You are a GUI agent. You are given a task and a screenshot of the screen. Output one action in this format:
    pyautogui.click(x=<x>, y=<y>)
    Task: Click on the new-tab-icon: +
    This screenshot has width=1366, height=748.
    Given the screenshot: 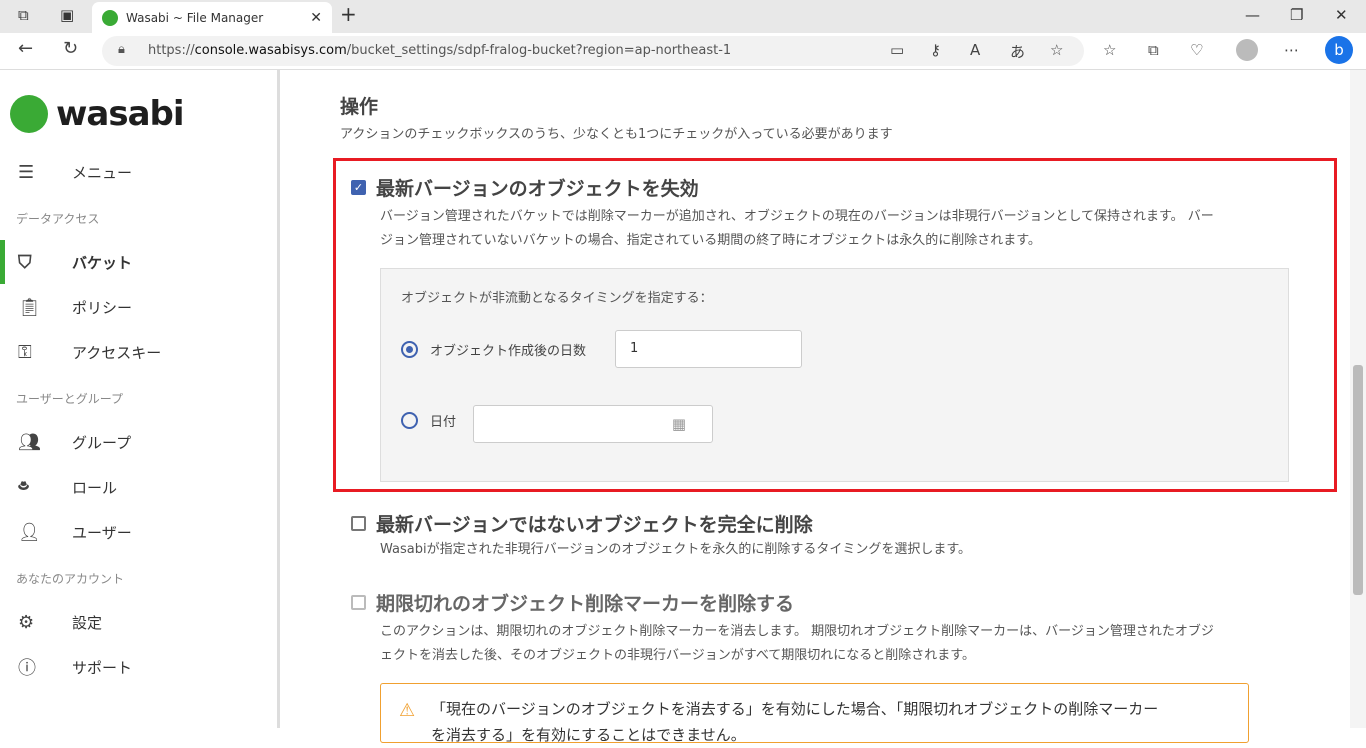 What is the action you would take?
    pyautogui.click(x=348, y=14)
    